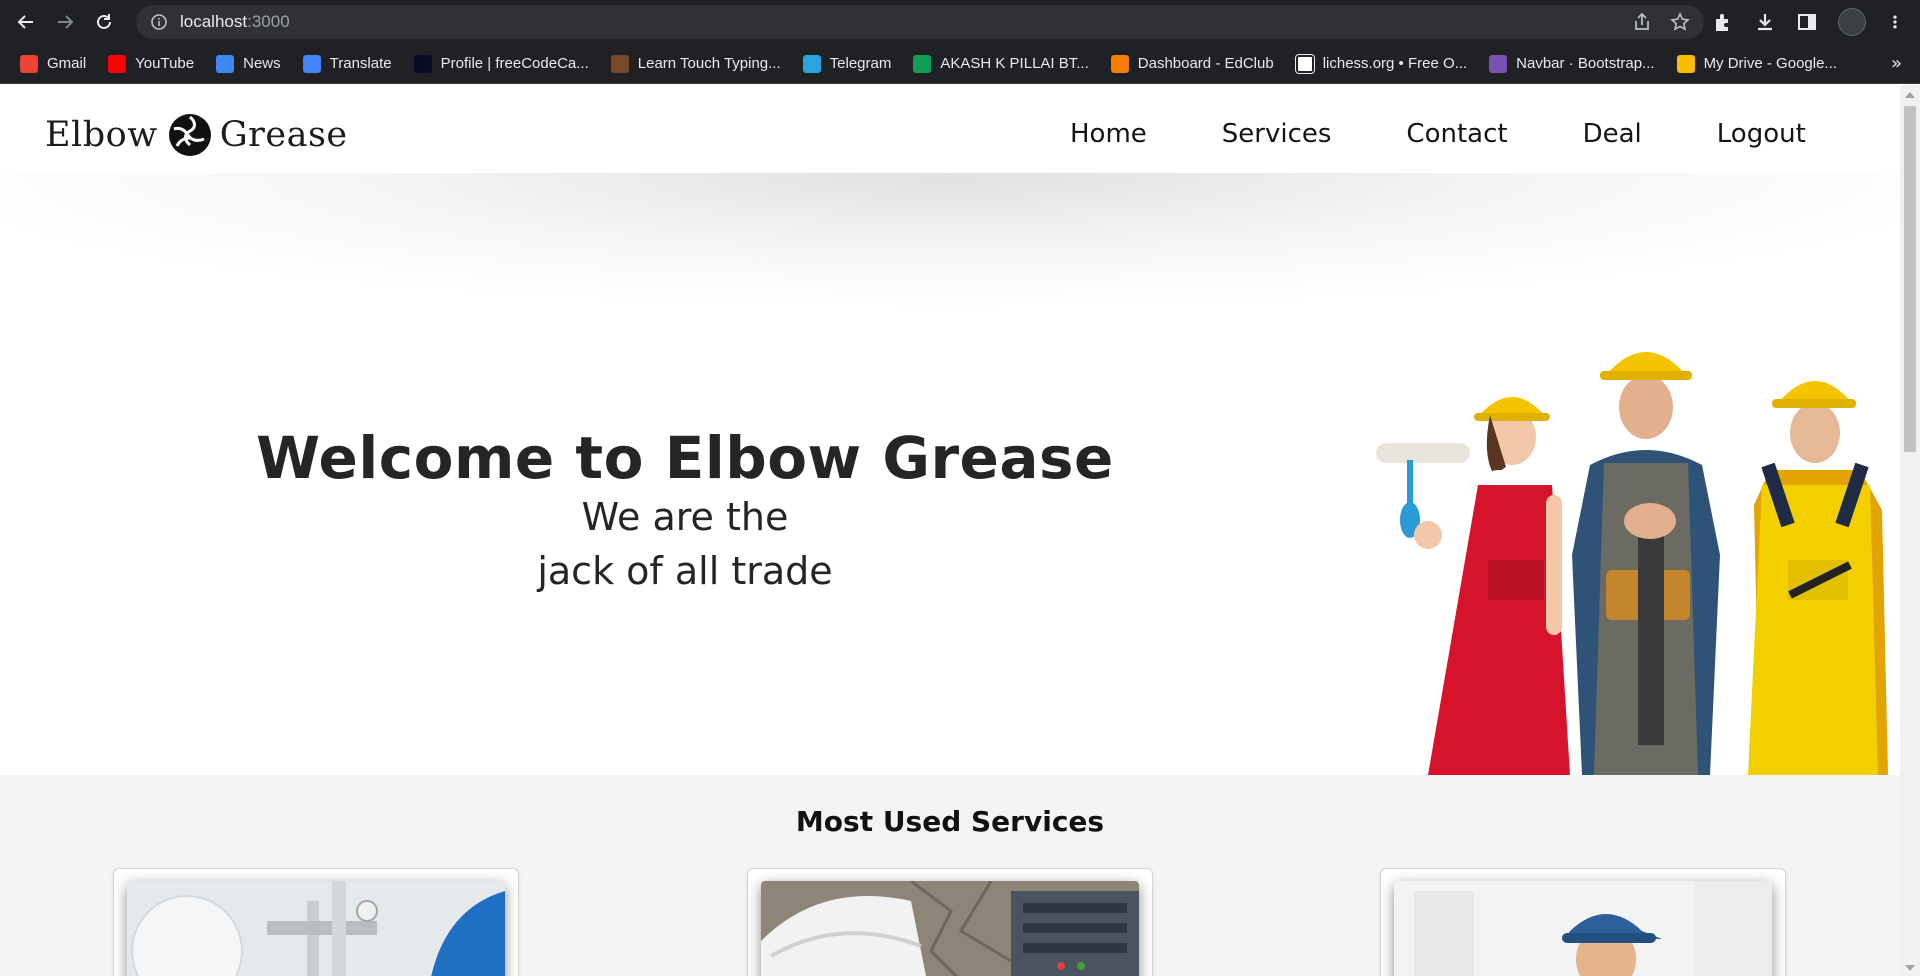 The width and height of the screenshot is (1920, 976). What do you see at coordinates (67, 63) in the screenshot?
I see `bookmark-label: Gmail` at bounding box center [67, 63].